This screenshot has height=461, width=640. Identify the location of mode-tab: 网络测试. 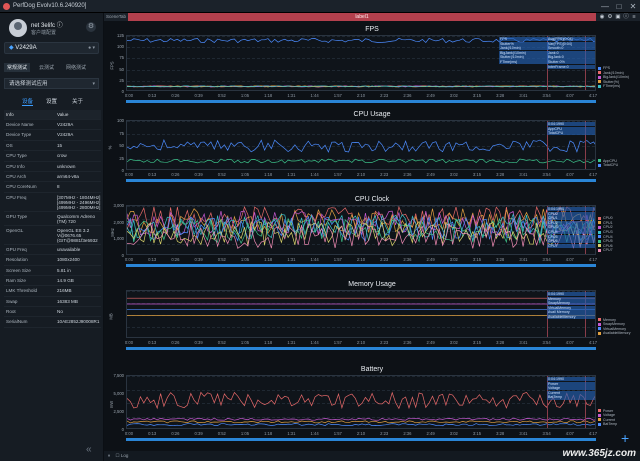
(76, 67).